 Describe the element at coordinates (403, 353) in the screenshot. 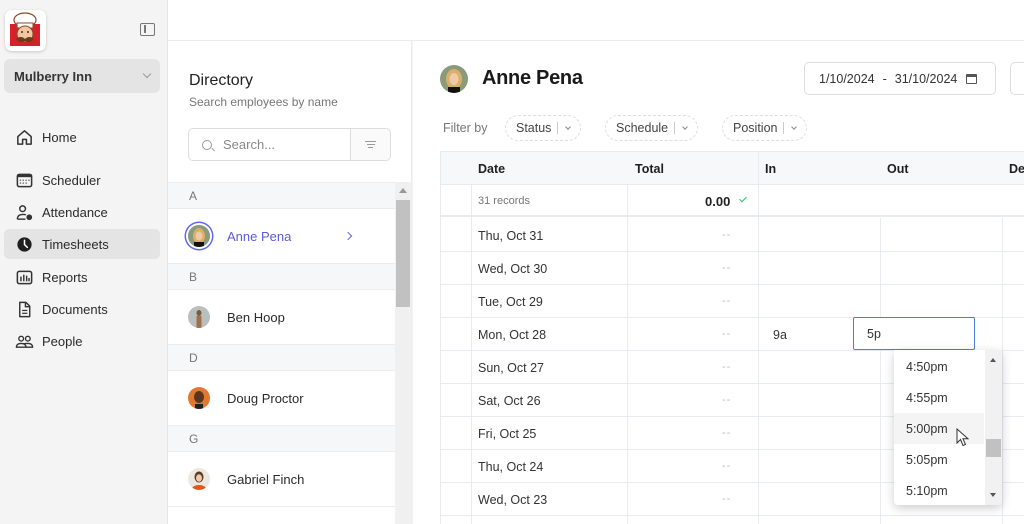

I see `directory-scrollbar` at that location.